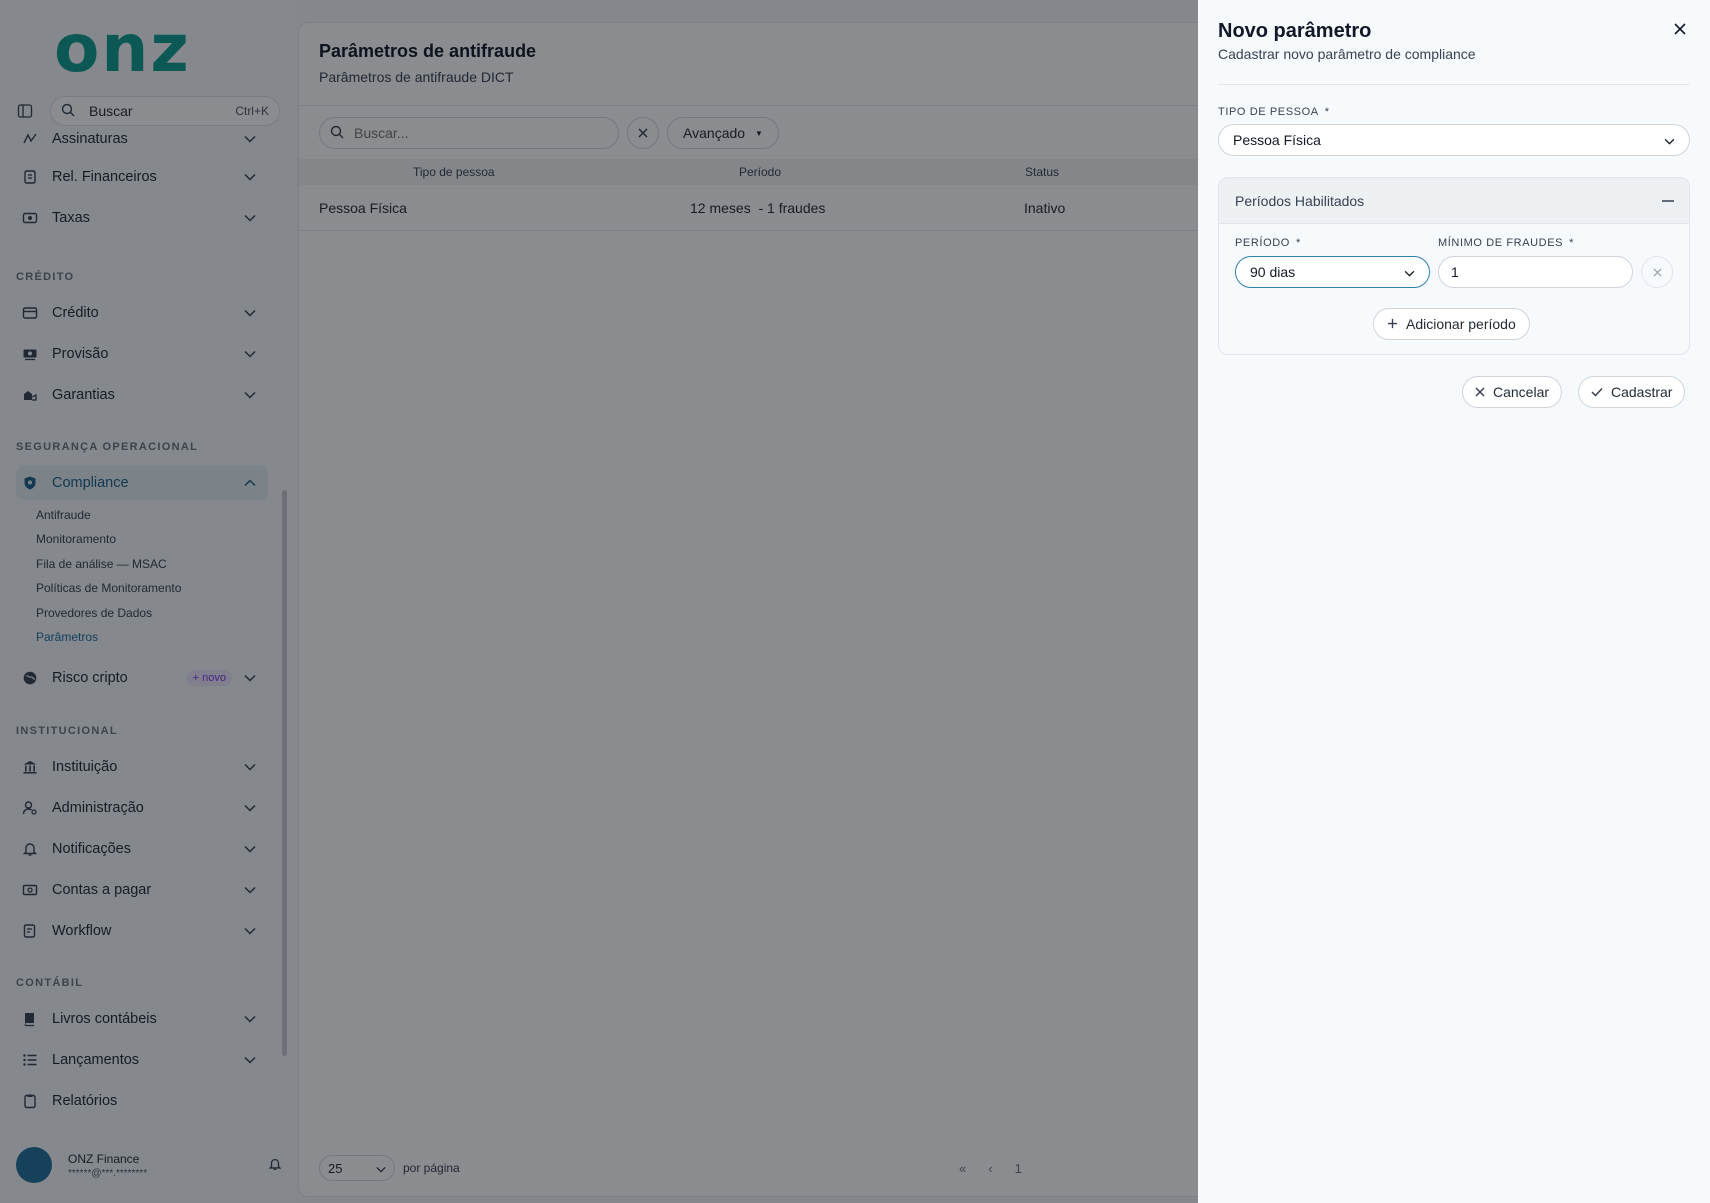 Image resolution: width=1710 pixels, height=1203 pixels. Describe the element at coordinates (1521, 392) in the screenshot. I see `cancel-label: Cancelar` at that location.